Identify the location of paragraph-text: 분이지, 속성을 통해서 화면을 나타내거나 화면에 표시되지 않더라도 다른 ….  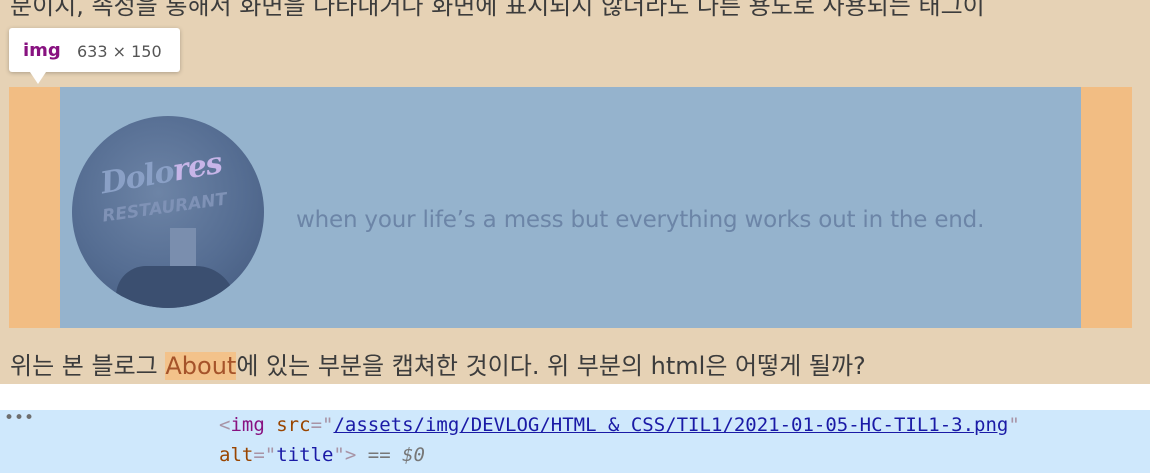
(497, 10).